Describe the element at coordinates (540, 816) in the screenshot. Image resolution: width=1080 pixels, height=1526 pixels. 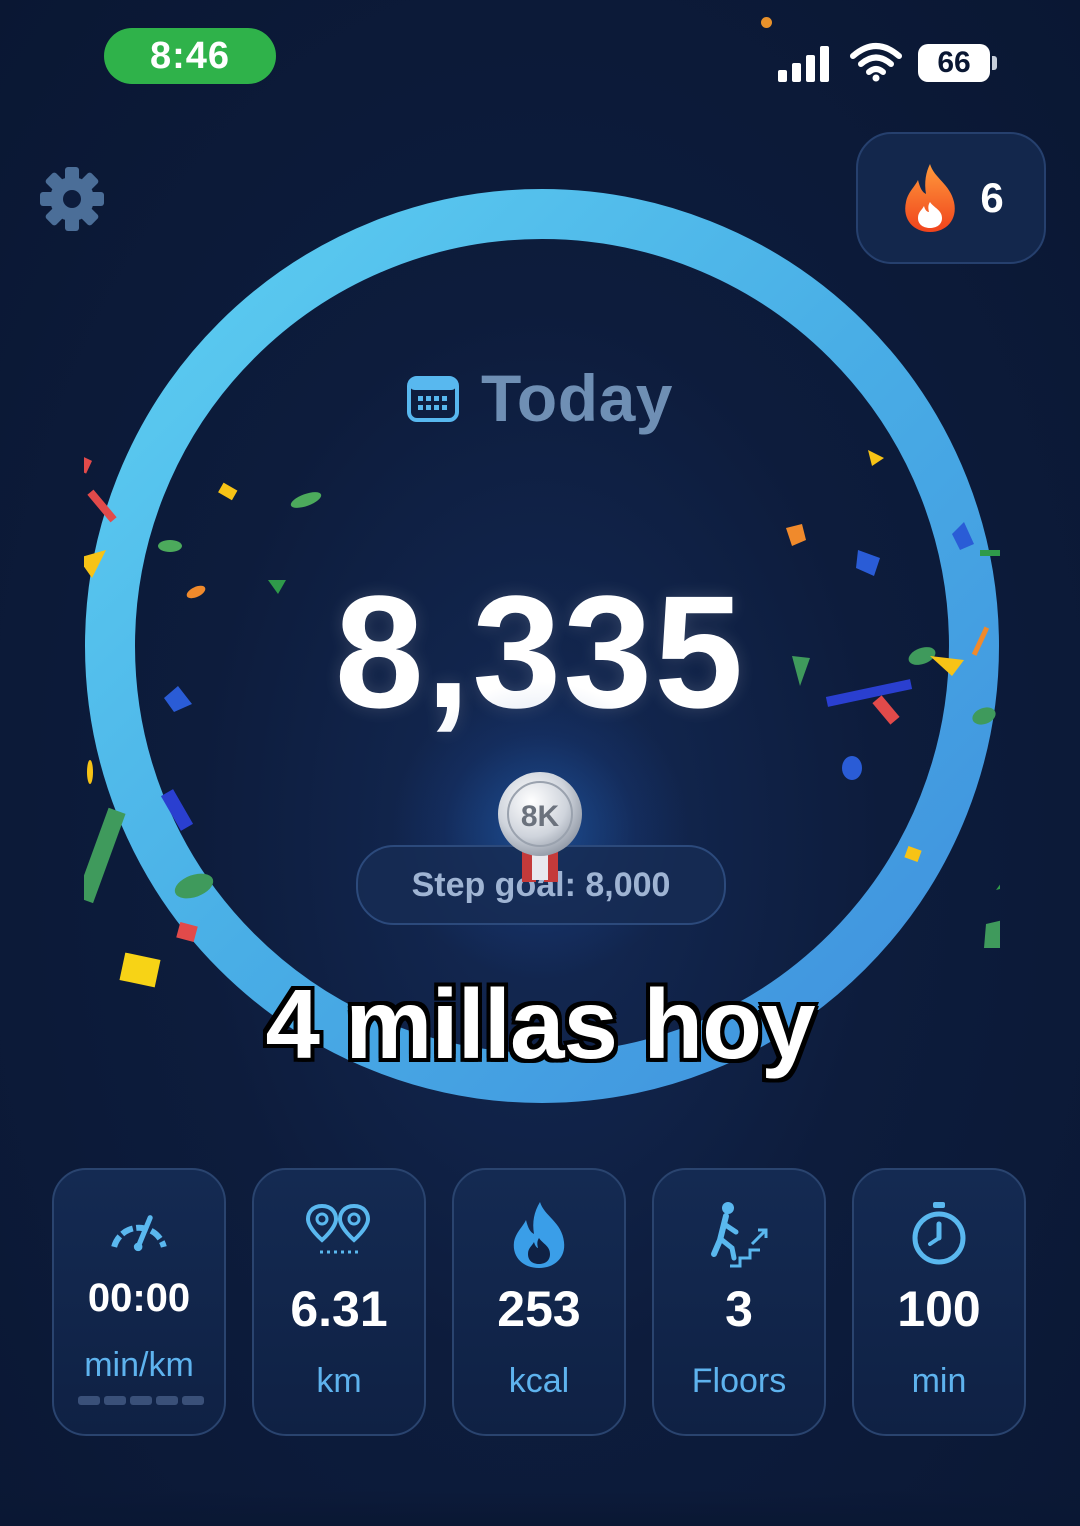
I see `medal-label: 8K` at that location.